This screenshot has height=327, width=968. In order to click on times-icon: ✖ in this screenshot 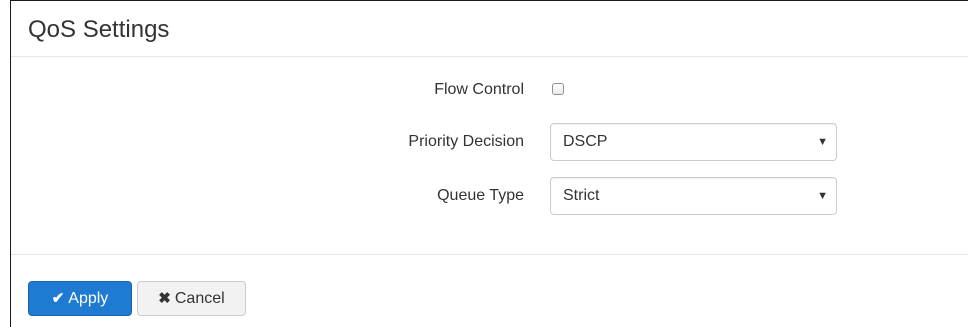, I will do `click(164, 298)`.